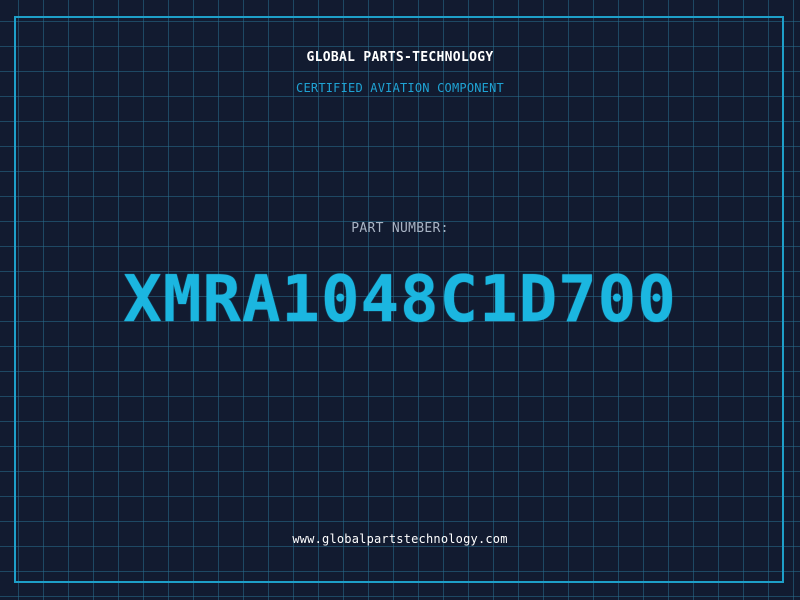 Image resolution: width=800 pixels, height=600 pixels. What do you see at coordinates (400, 57) in the screenshot?
I see `company-name: GLOBAL PARTS-TECHNOLOGY` at bounding box center [400, 57].